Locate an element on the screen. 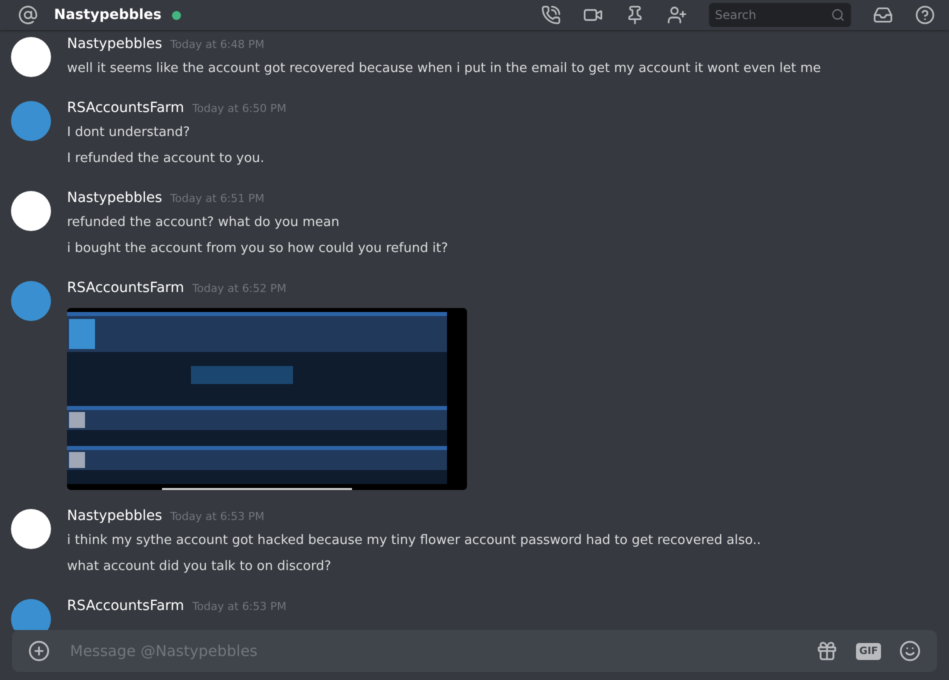 The width and height of the screenshot is (949, 680). message-text: I dont understand? is located at coordinates (129, 133).